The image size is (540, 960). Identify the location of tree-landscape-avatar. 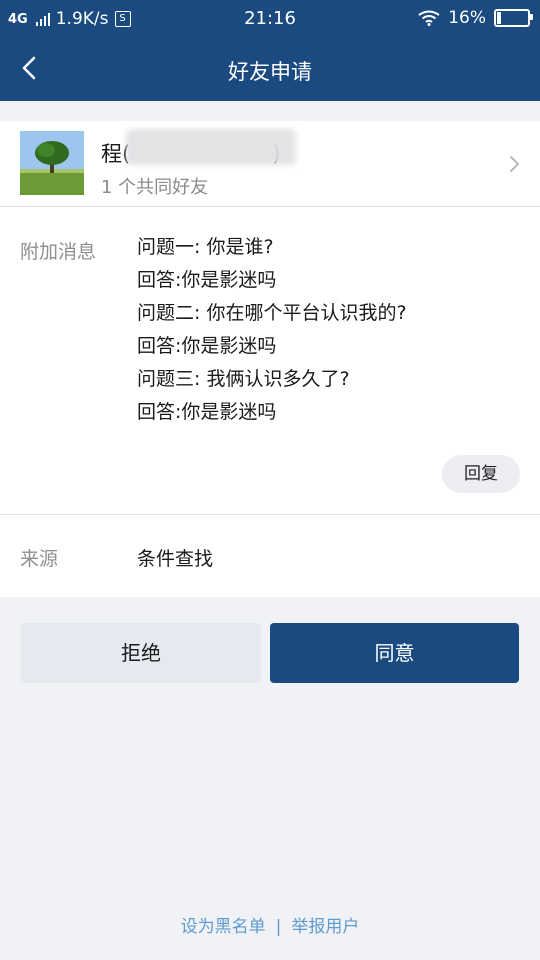
(52, 163).